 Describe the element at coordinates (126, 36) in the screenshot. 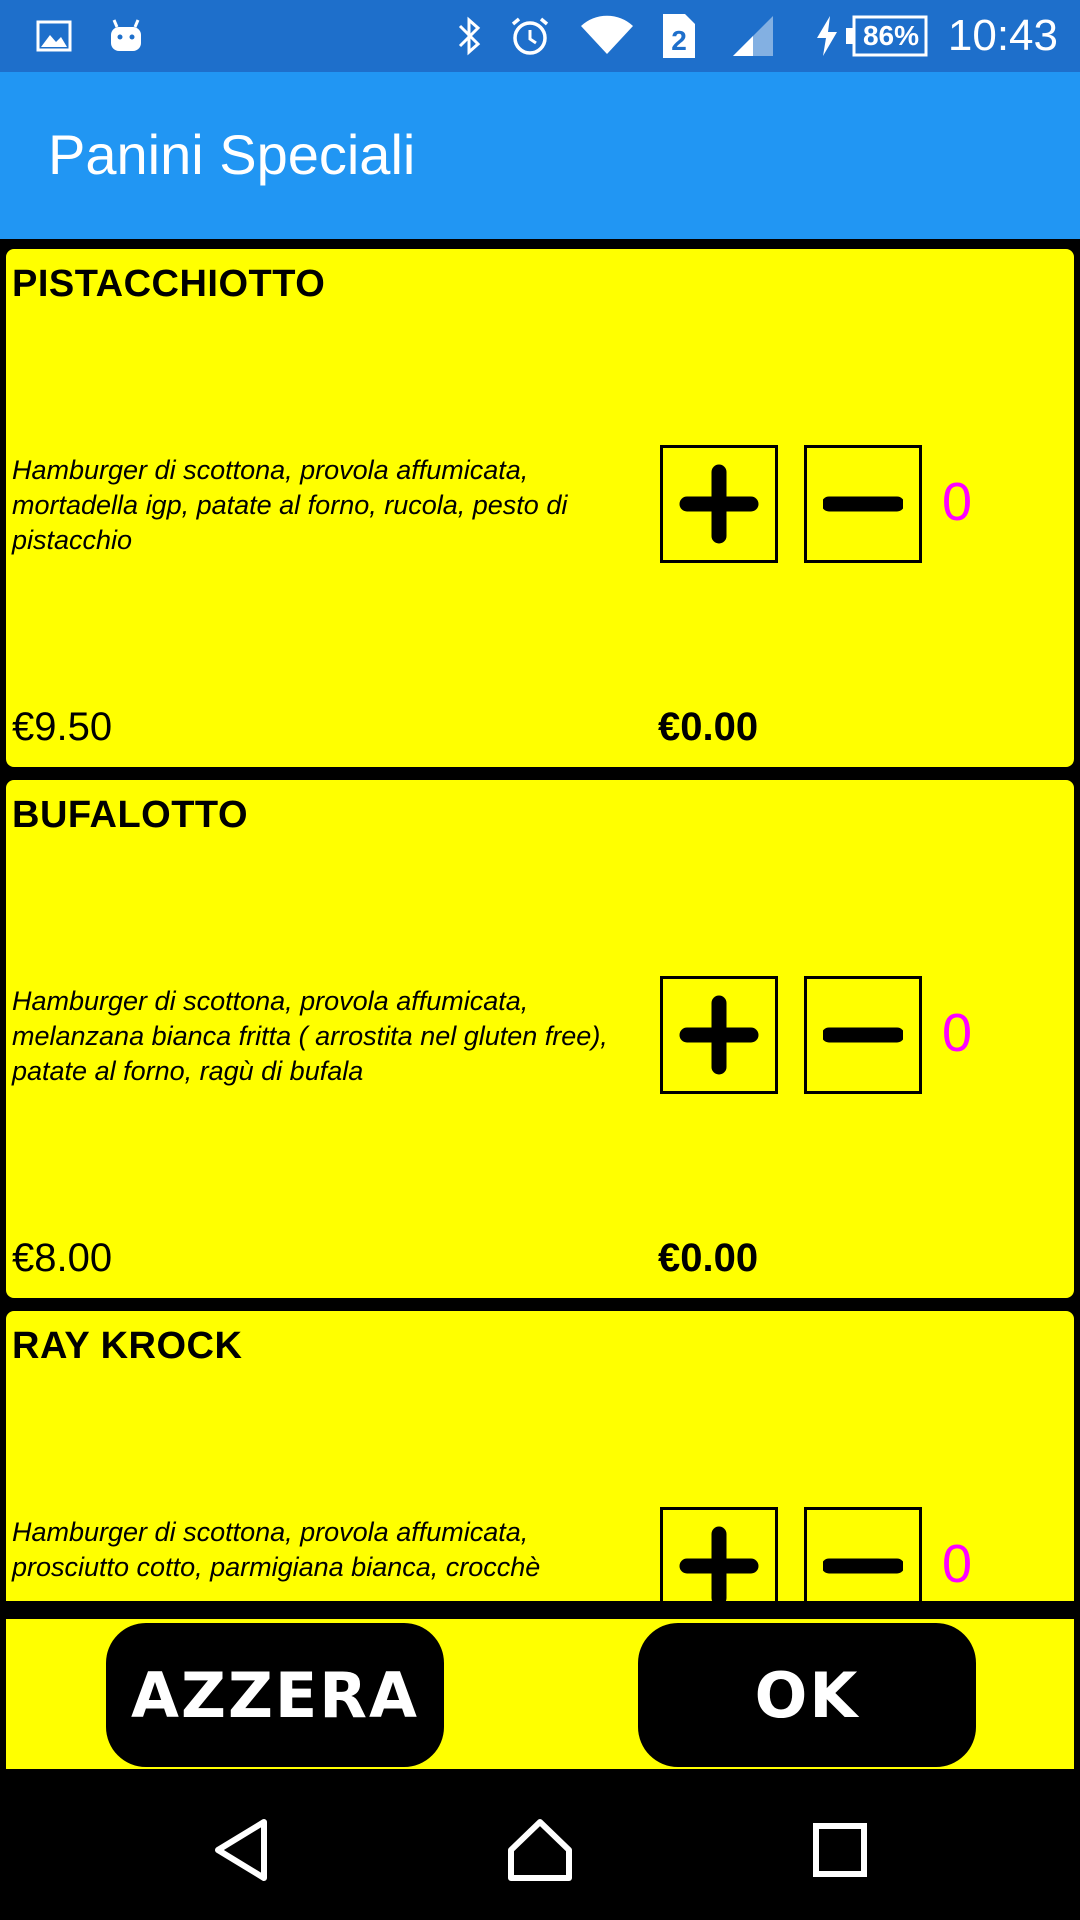

I see `android-icon` at that location.